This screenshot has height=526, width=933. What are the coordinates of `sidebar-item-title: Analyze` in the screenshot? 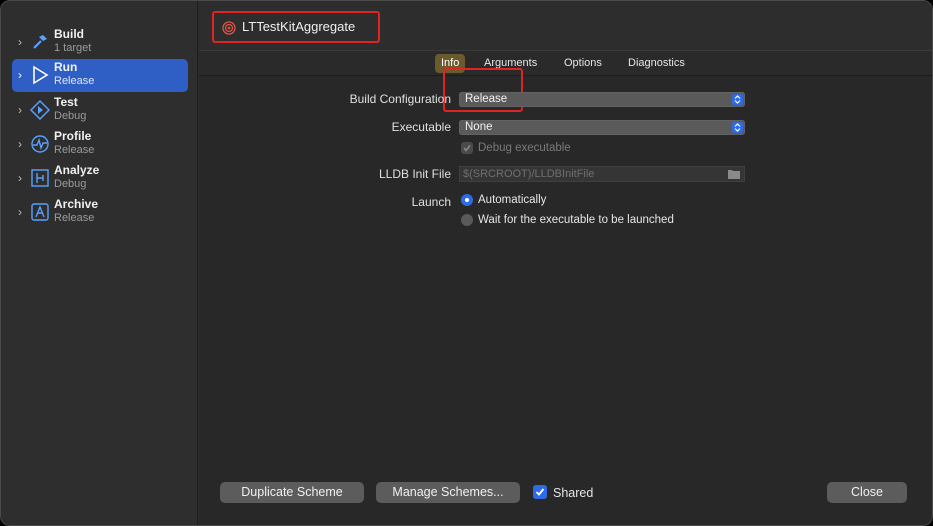 It's located at (77, 170).